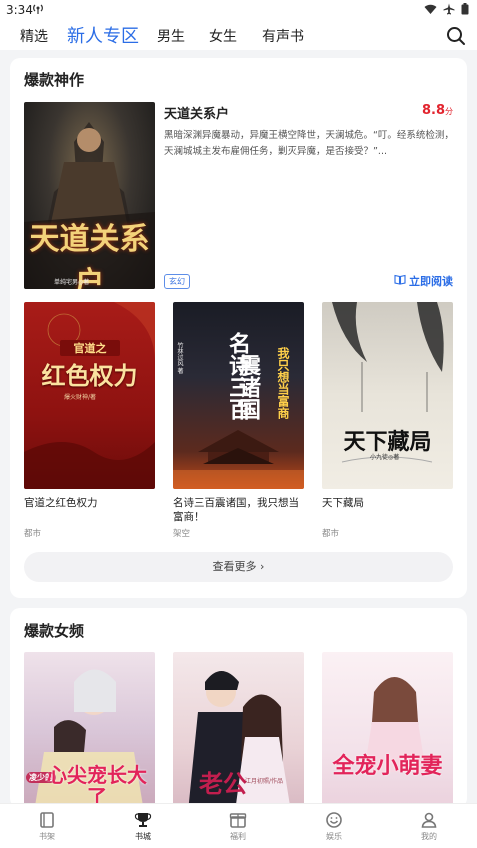 Image resolution: width=477 pixels, height=848 pixels. I want to click on book-category: 架空, so click(182, 534).